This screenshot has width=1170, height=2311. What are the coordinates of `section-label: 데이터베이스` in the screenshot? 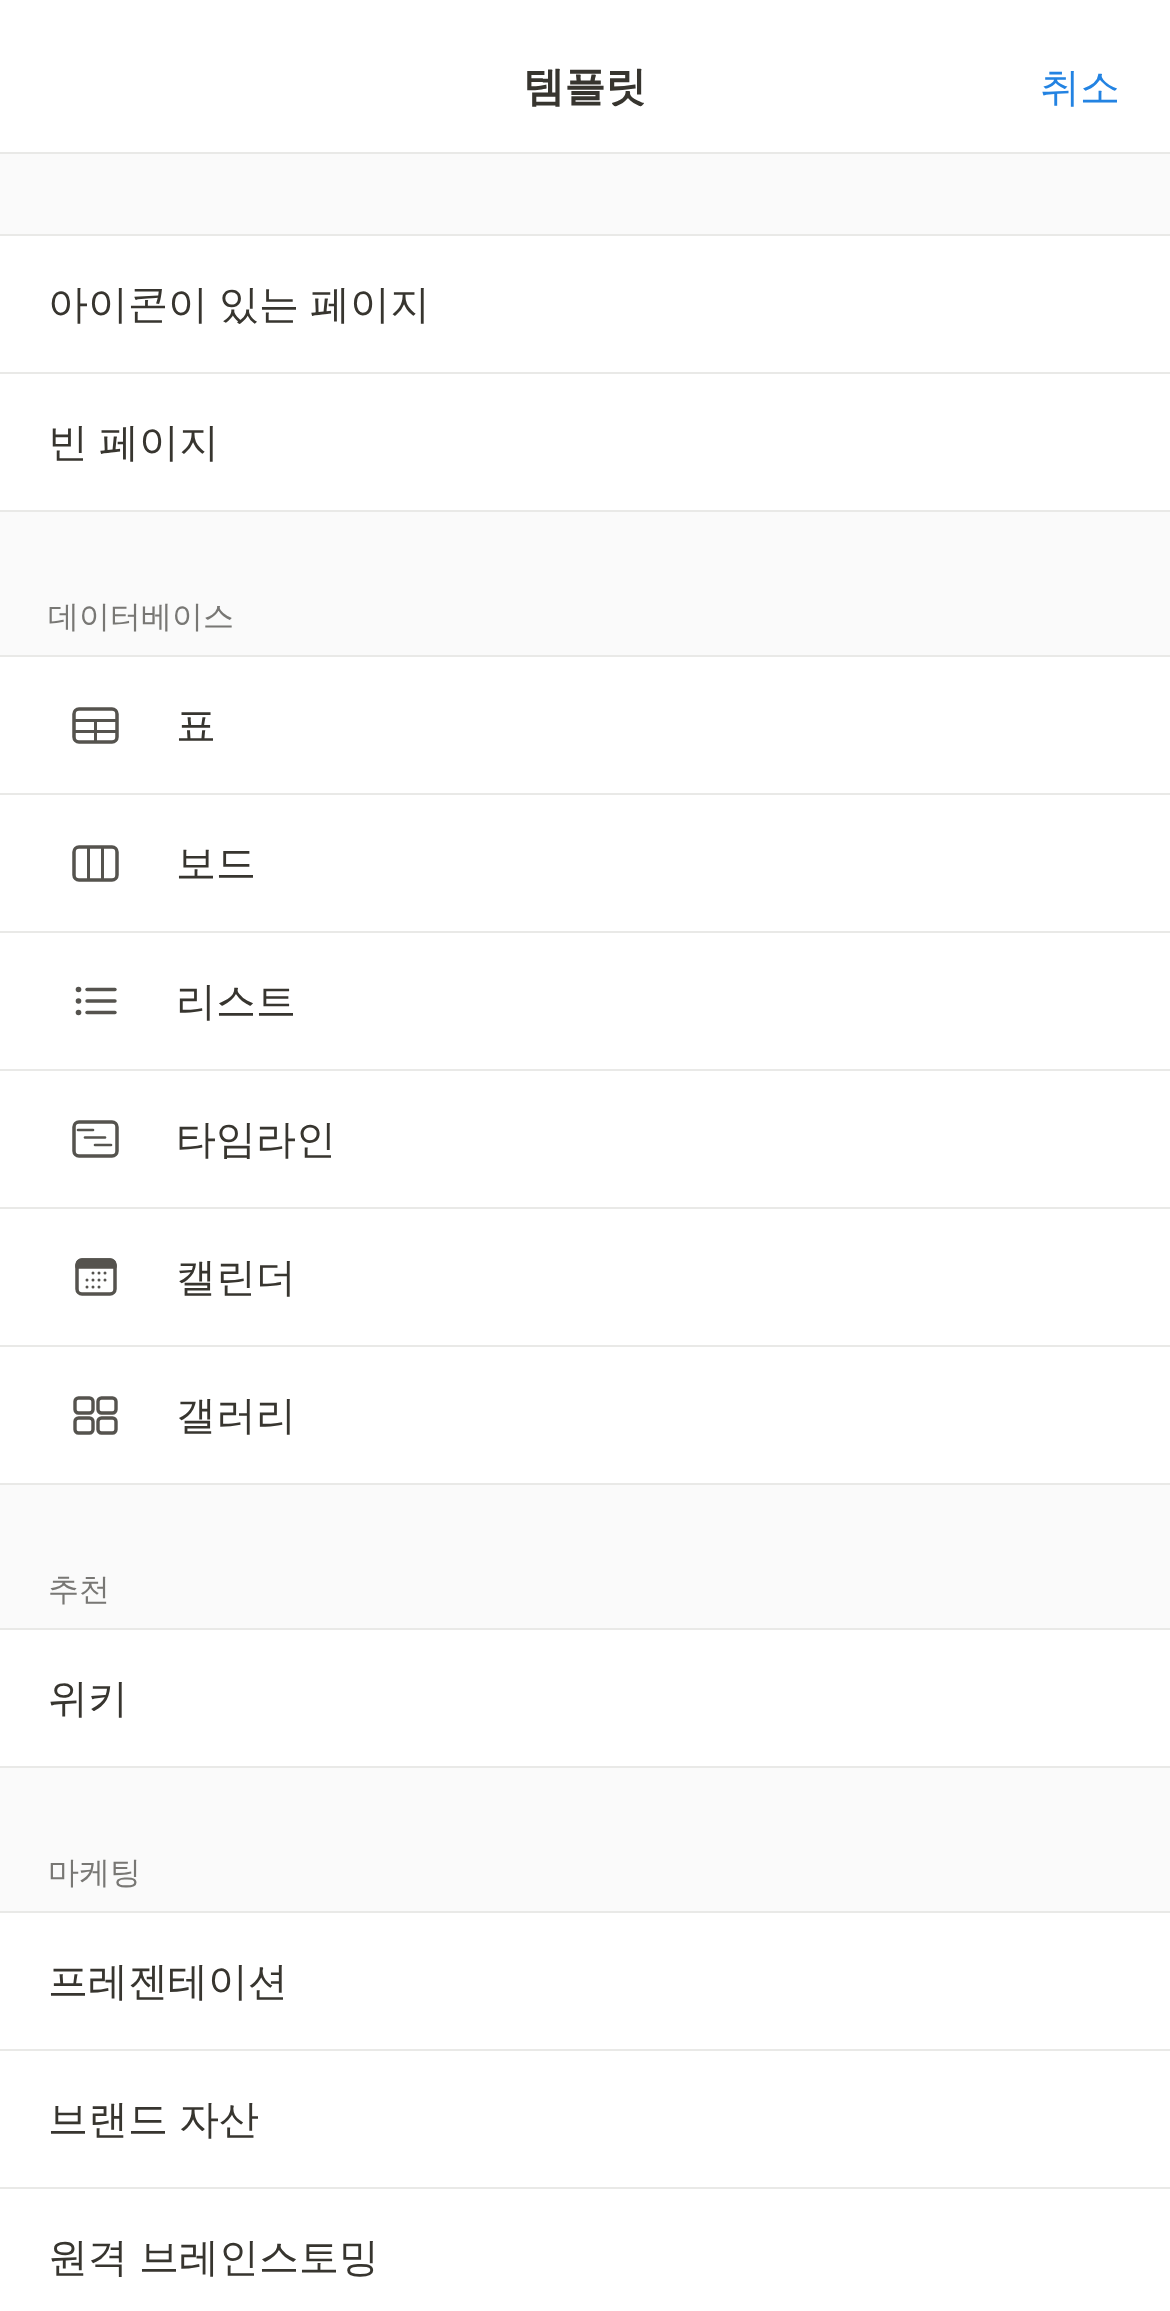 It's located at (141, 616).